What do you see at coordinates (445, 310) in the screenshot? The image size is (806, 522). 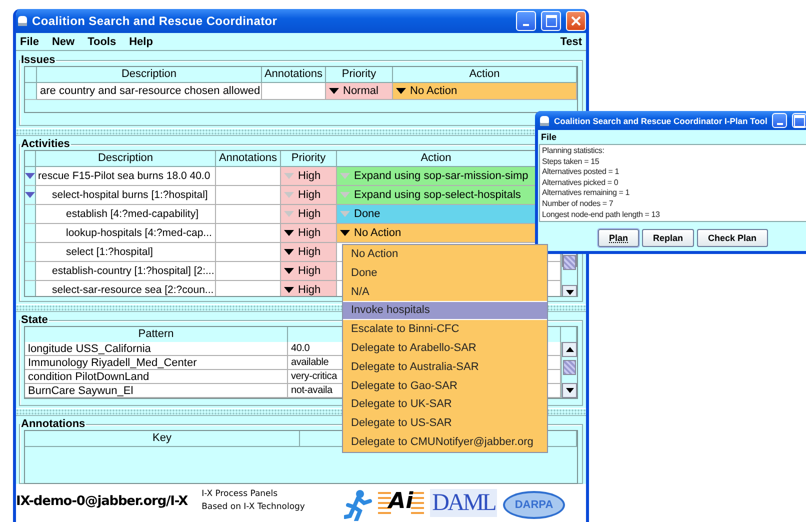 I see `menu-option: Invoke hospitals` at bounding box center [445, 310].